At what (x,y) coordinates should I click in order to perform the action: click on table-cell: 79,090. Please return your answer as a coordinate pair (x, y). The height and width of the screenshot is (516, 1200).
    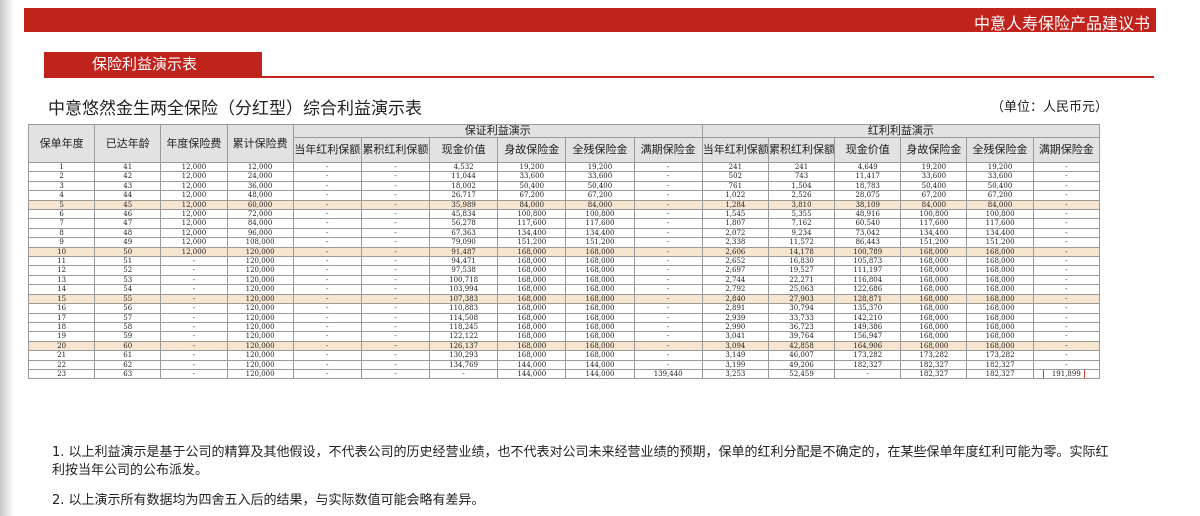
    Looking at the image, I should click on (464, 242).